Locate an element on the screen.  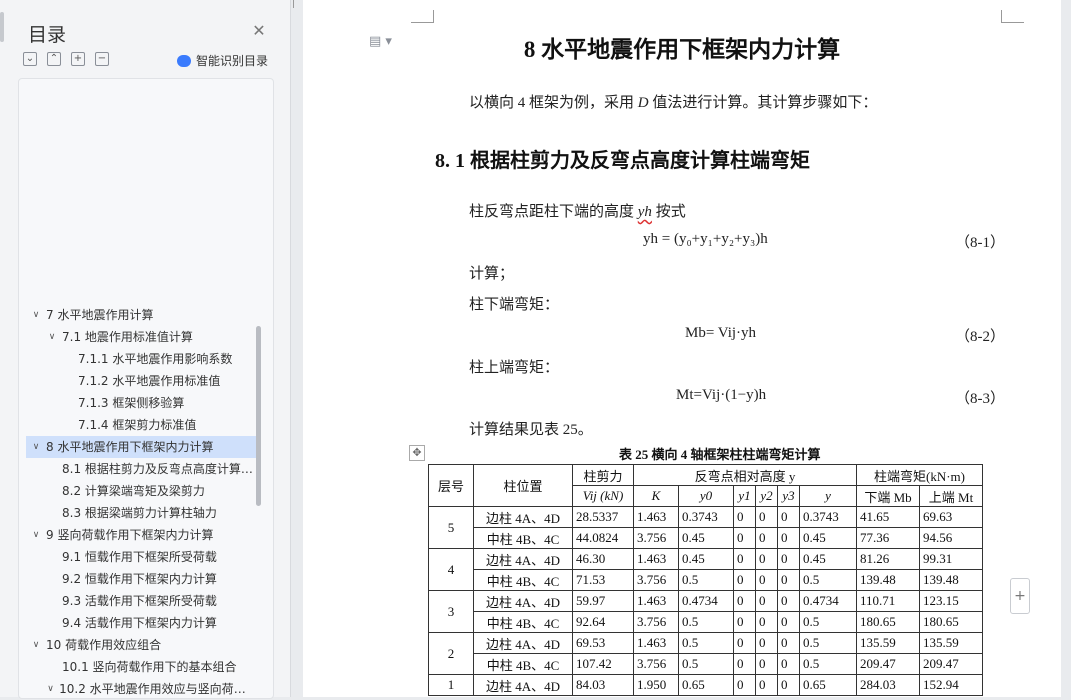
toc-item: 9.3 活载作用下框架所受荷载 is located at coordinates (141, 601).